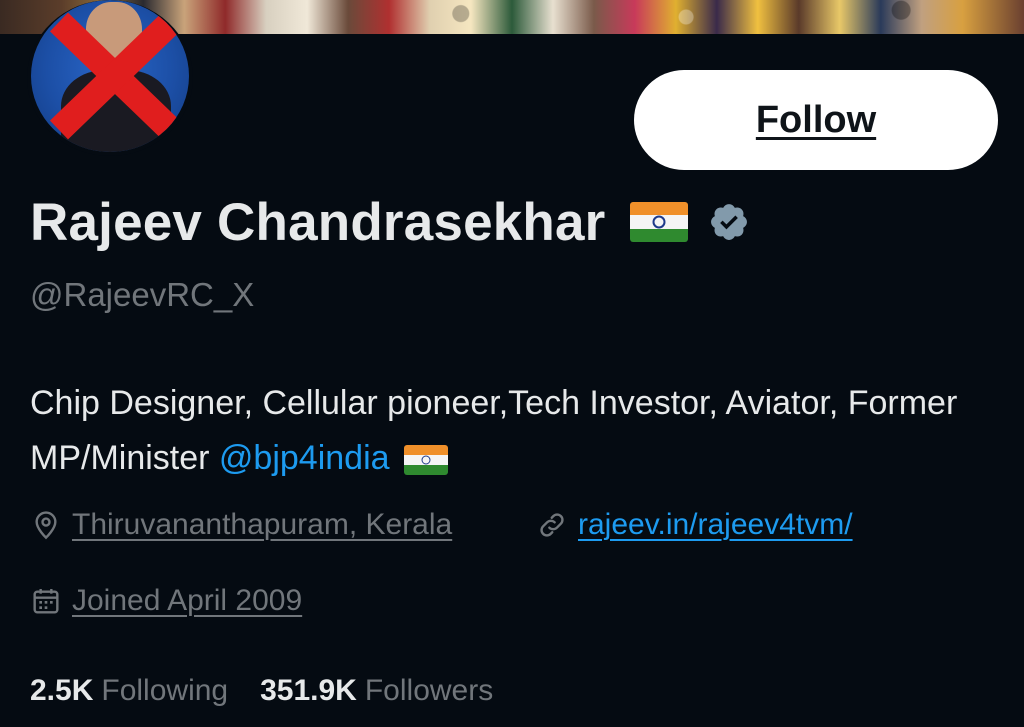  I want to click on follow-button-label: Follow, so click(816, 119).